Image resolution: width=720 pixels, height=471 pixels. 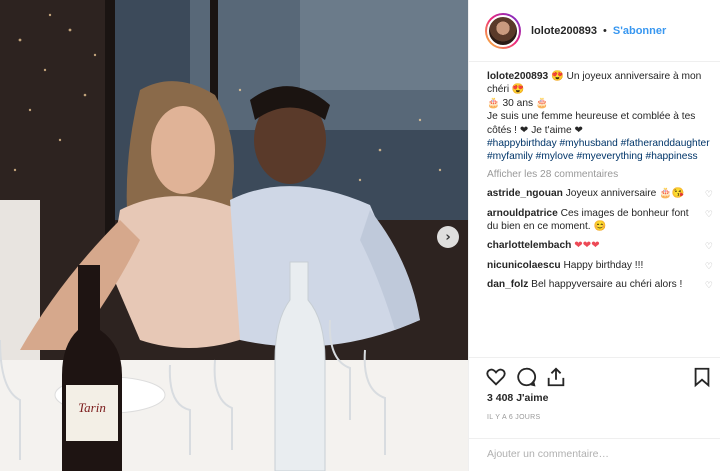 What do you see at coordinates (529, 245) in the screenshot?
I see `comment-username: charlottelembach` at bounding box center [529, 245].